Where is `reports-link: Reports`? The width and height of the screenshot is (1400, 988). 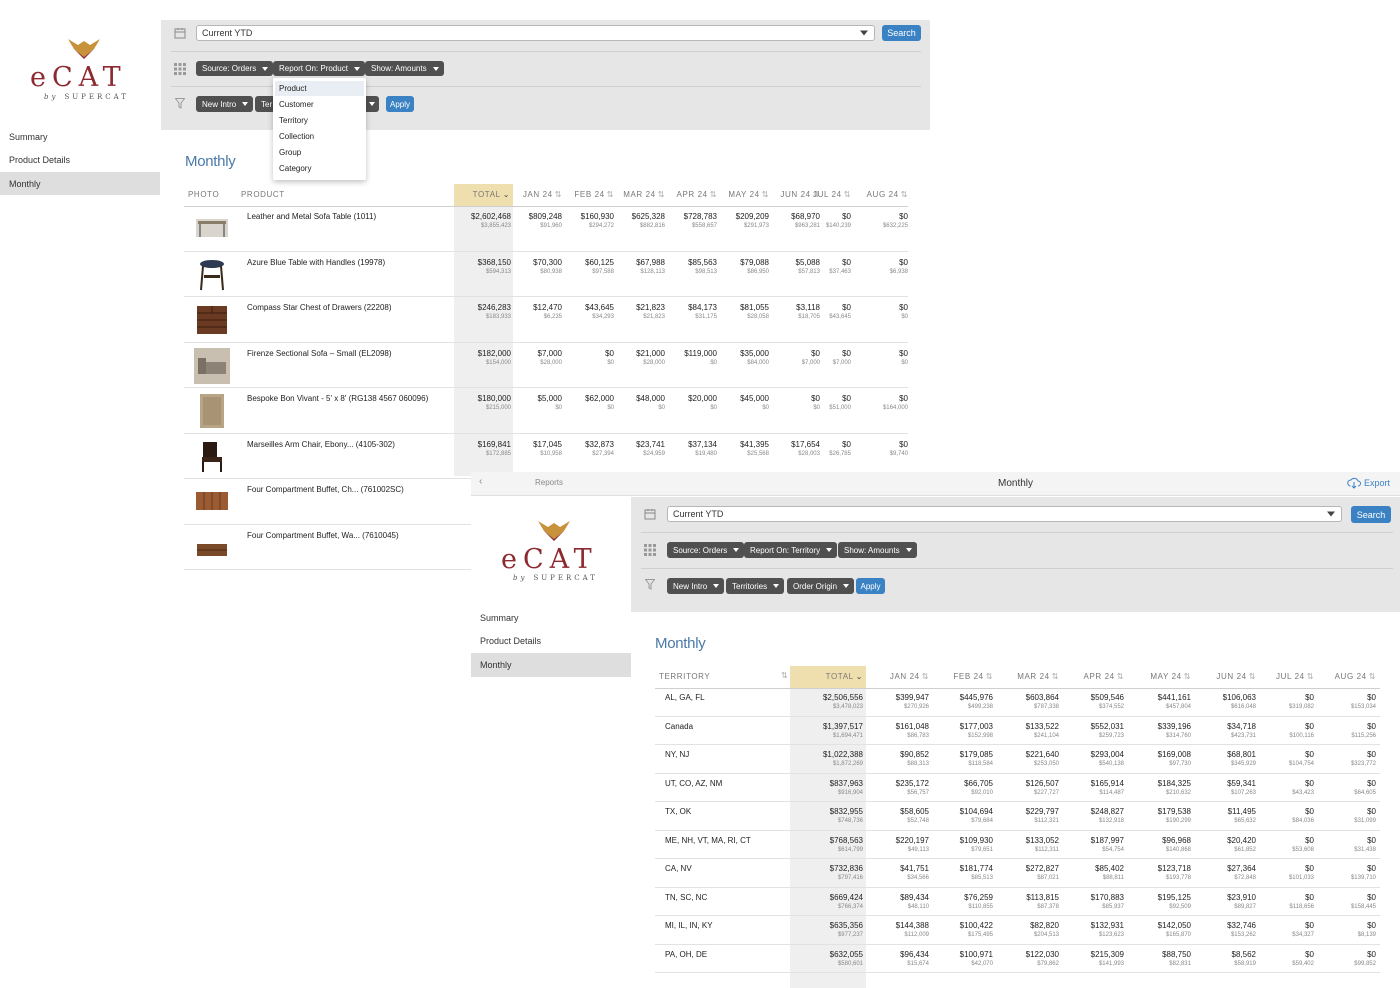
reports-link: Reports is located at coordinates (549, 482).